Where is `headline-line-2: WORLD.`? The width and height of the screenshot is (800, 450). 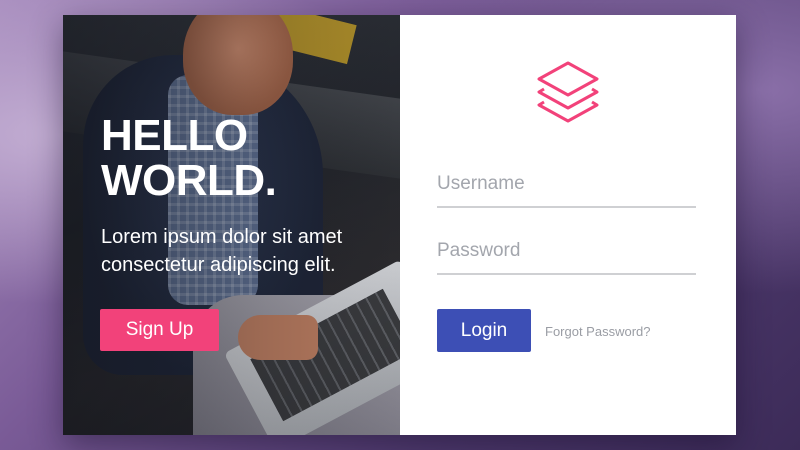
headline-line-2: WORLD. is located at coordinates (189, 180).